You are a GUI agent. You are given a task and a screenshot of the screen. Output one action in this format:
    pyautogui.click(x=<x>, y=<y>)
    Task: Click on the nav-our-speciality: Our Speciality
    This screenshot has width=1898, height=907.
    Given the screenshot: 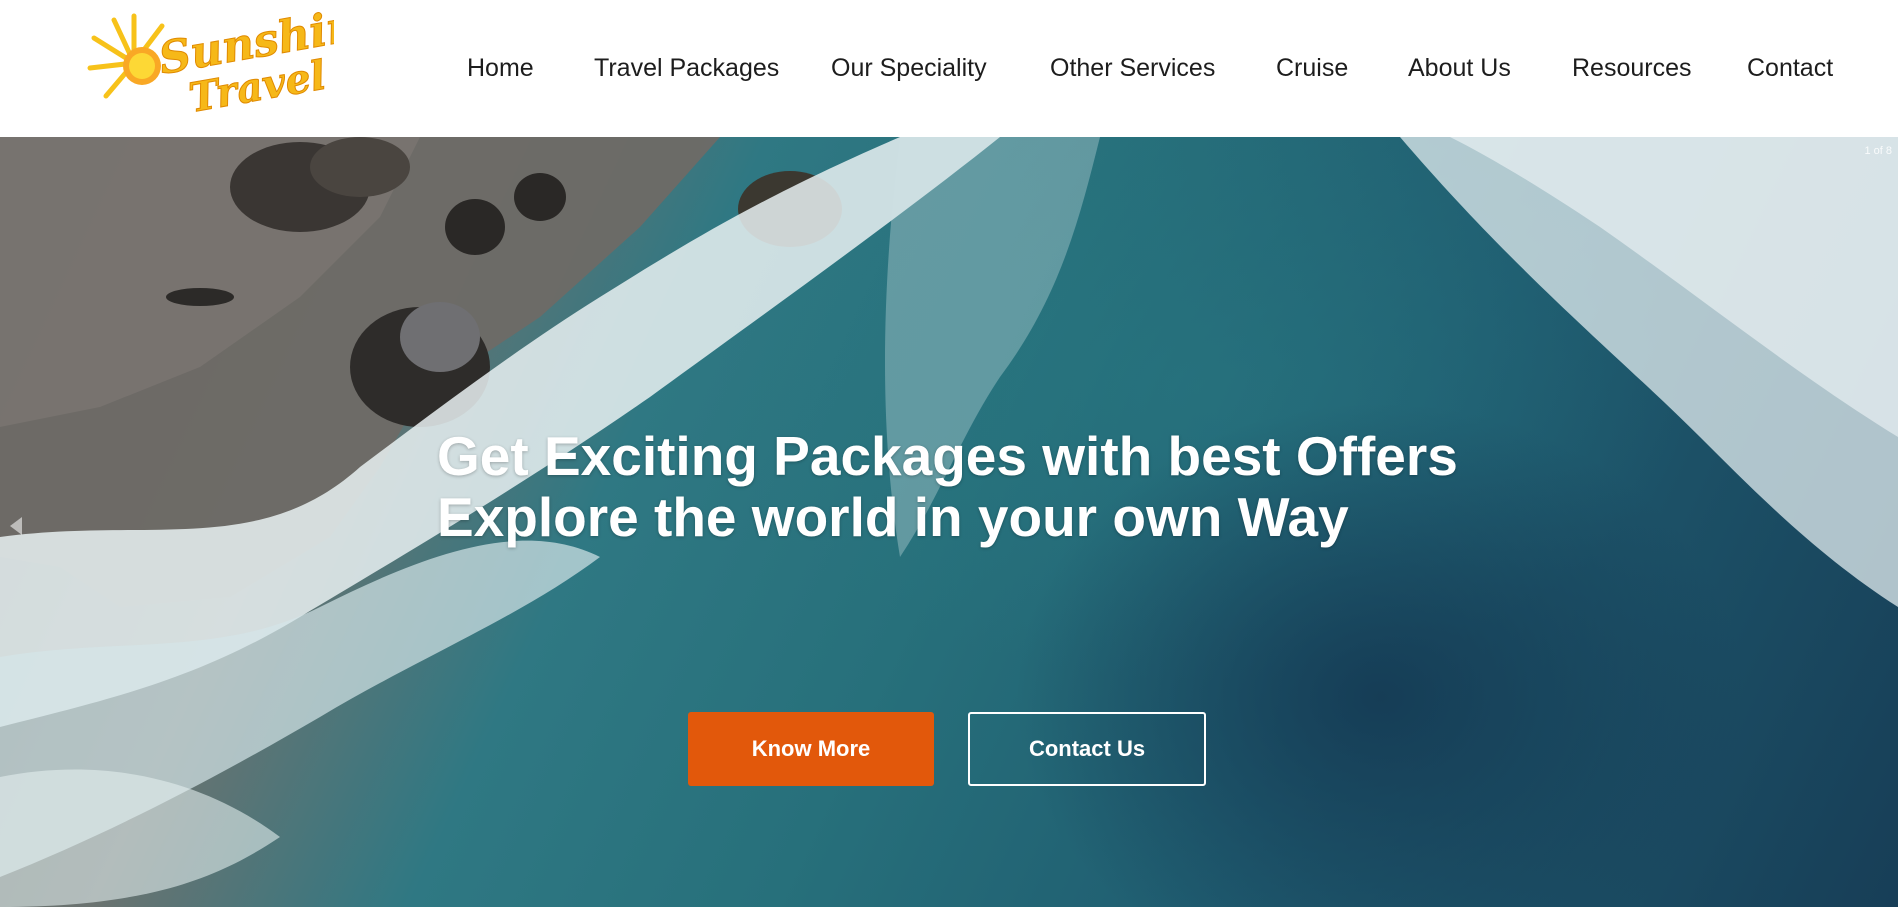 What is the action you would take?
    pyautogui.click(x=909, y=68)
    